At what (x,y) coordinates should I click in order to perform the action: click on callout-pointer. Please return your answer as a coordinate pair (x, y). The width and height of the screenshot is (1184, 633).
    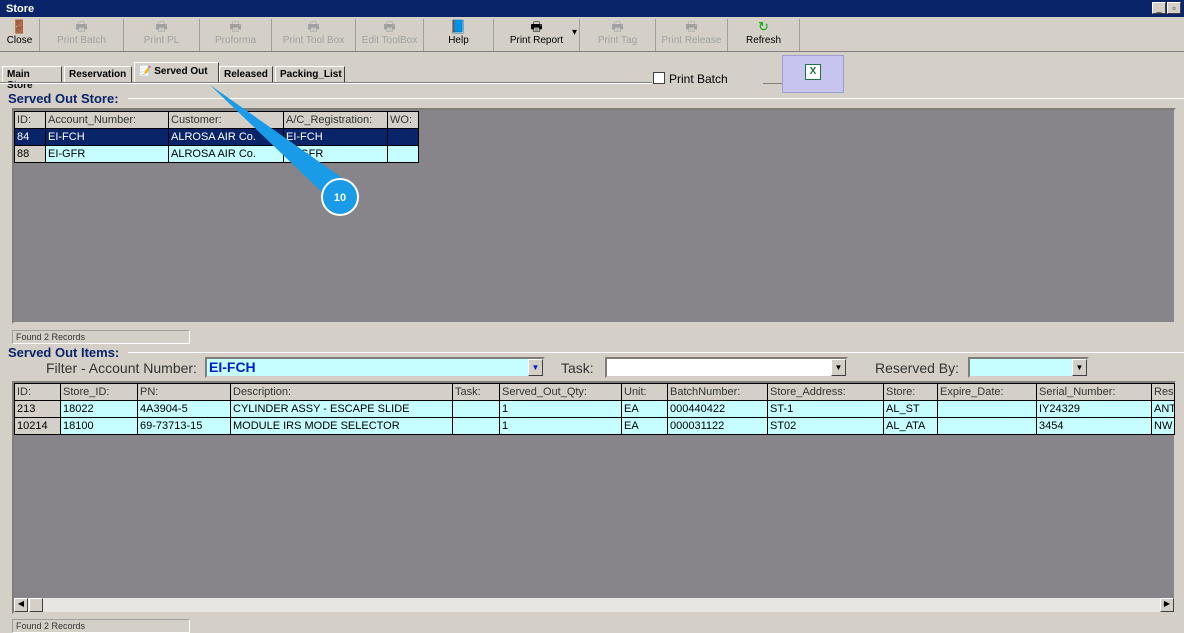
    Looking at the image, I should click on (277, 140).